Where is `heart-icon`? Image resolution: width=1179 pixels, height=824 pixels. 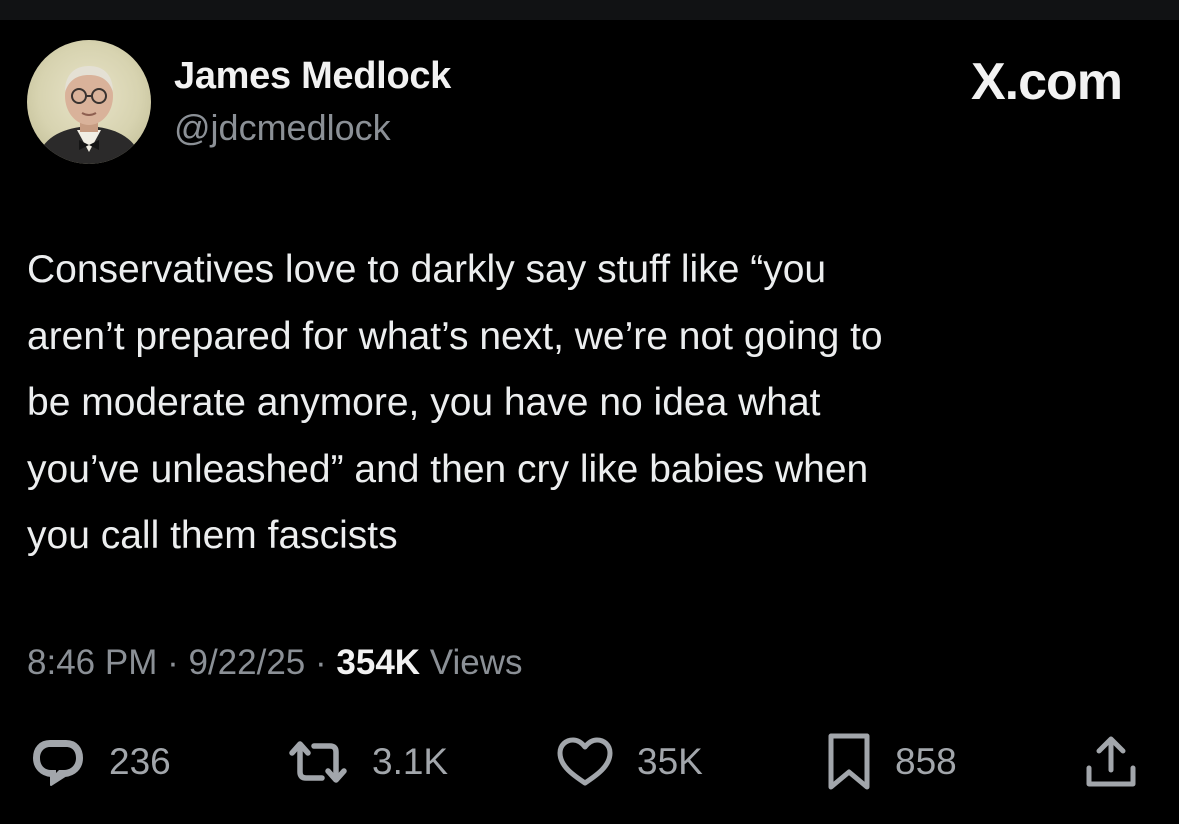
heart-icon is located at coordinates (585, 761).